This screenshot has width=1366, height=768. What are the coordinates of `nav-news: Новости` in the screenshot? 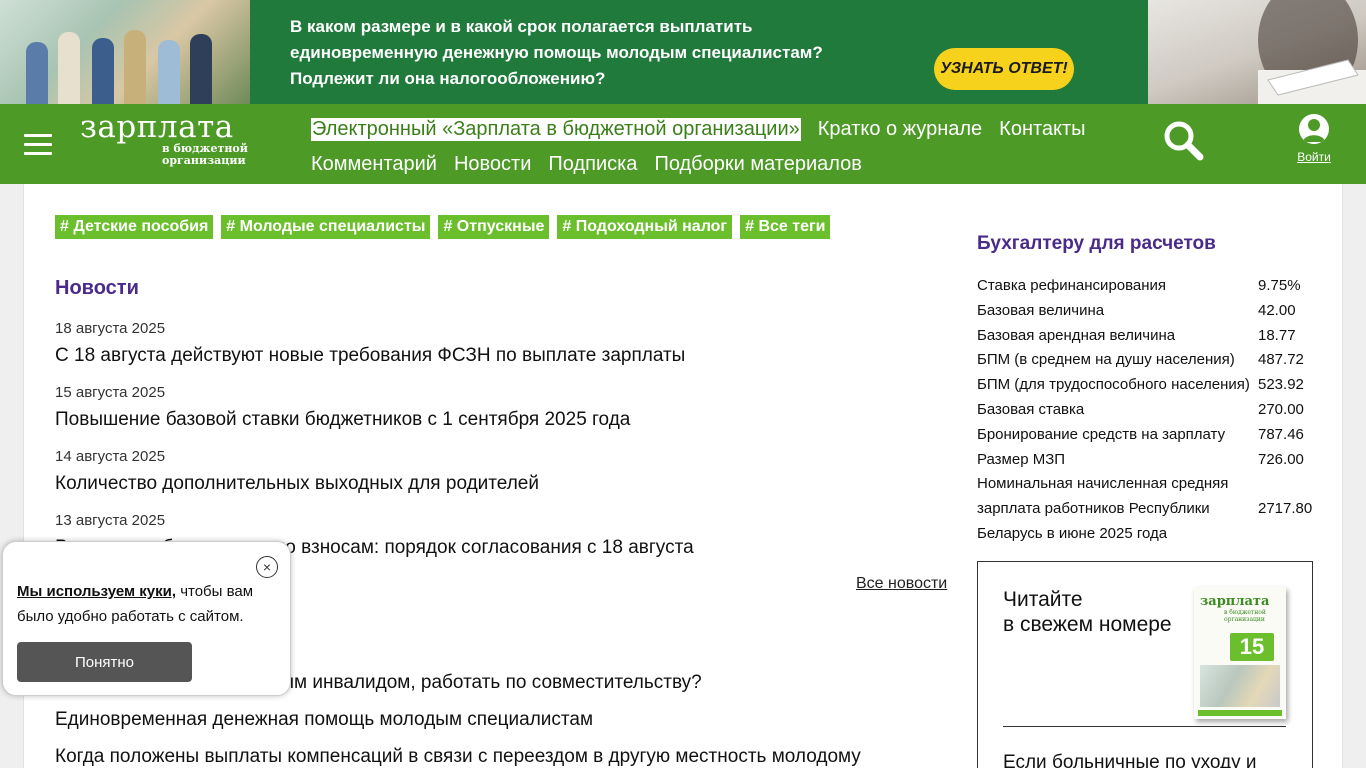 It's located at (492, 164).